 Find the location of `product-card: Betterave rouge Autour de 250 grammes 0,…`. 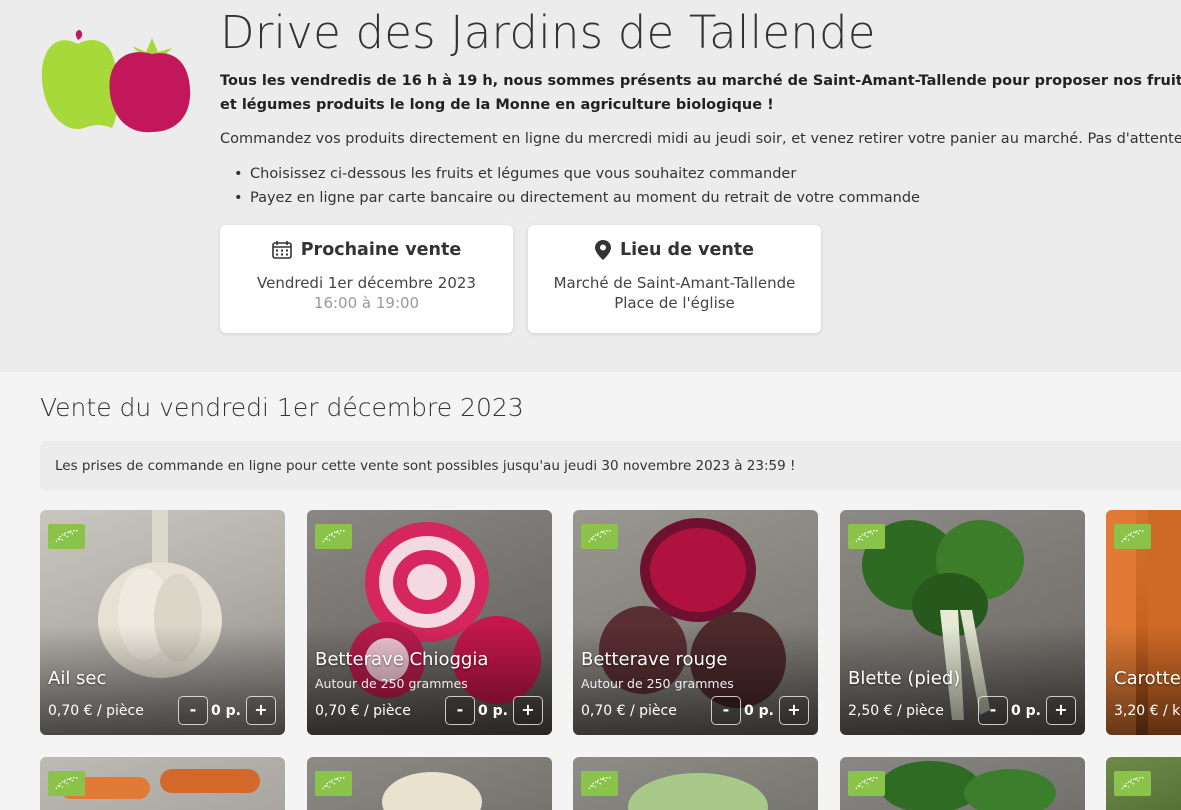

product-card: Betterave rouge Autour de 250 grammes 0,… is located at coordinates (695, 622).